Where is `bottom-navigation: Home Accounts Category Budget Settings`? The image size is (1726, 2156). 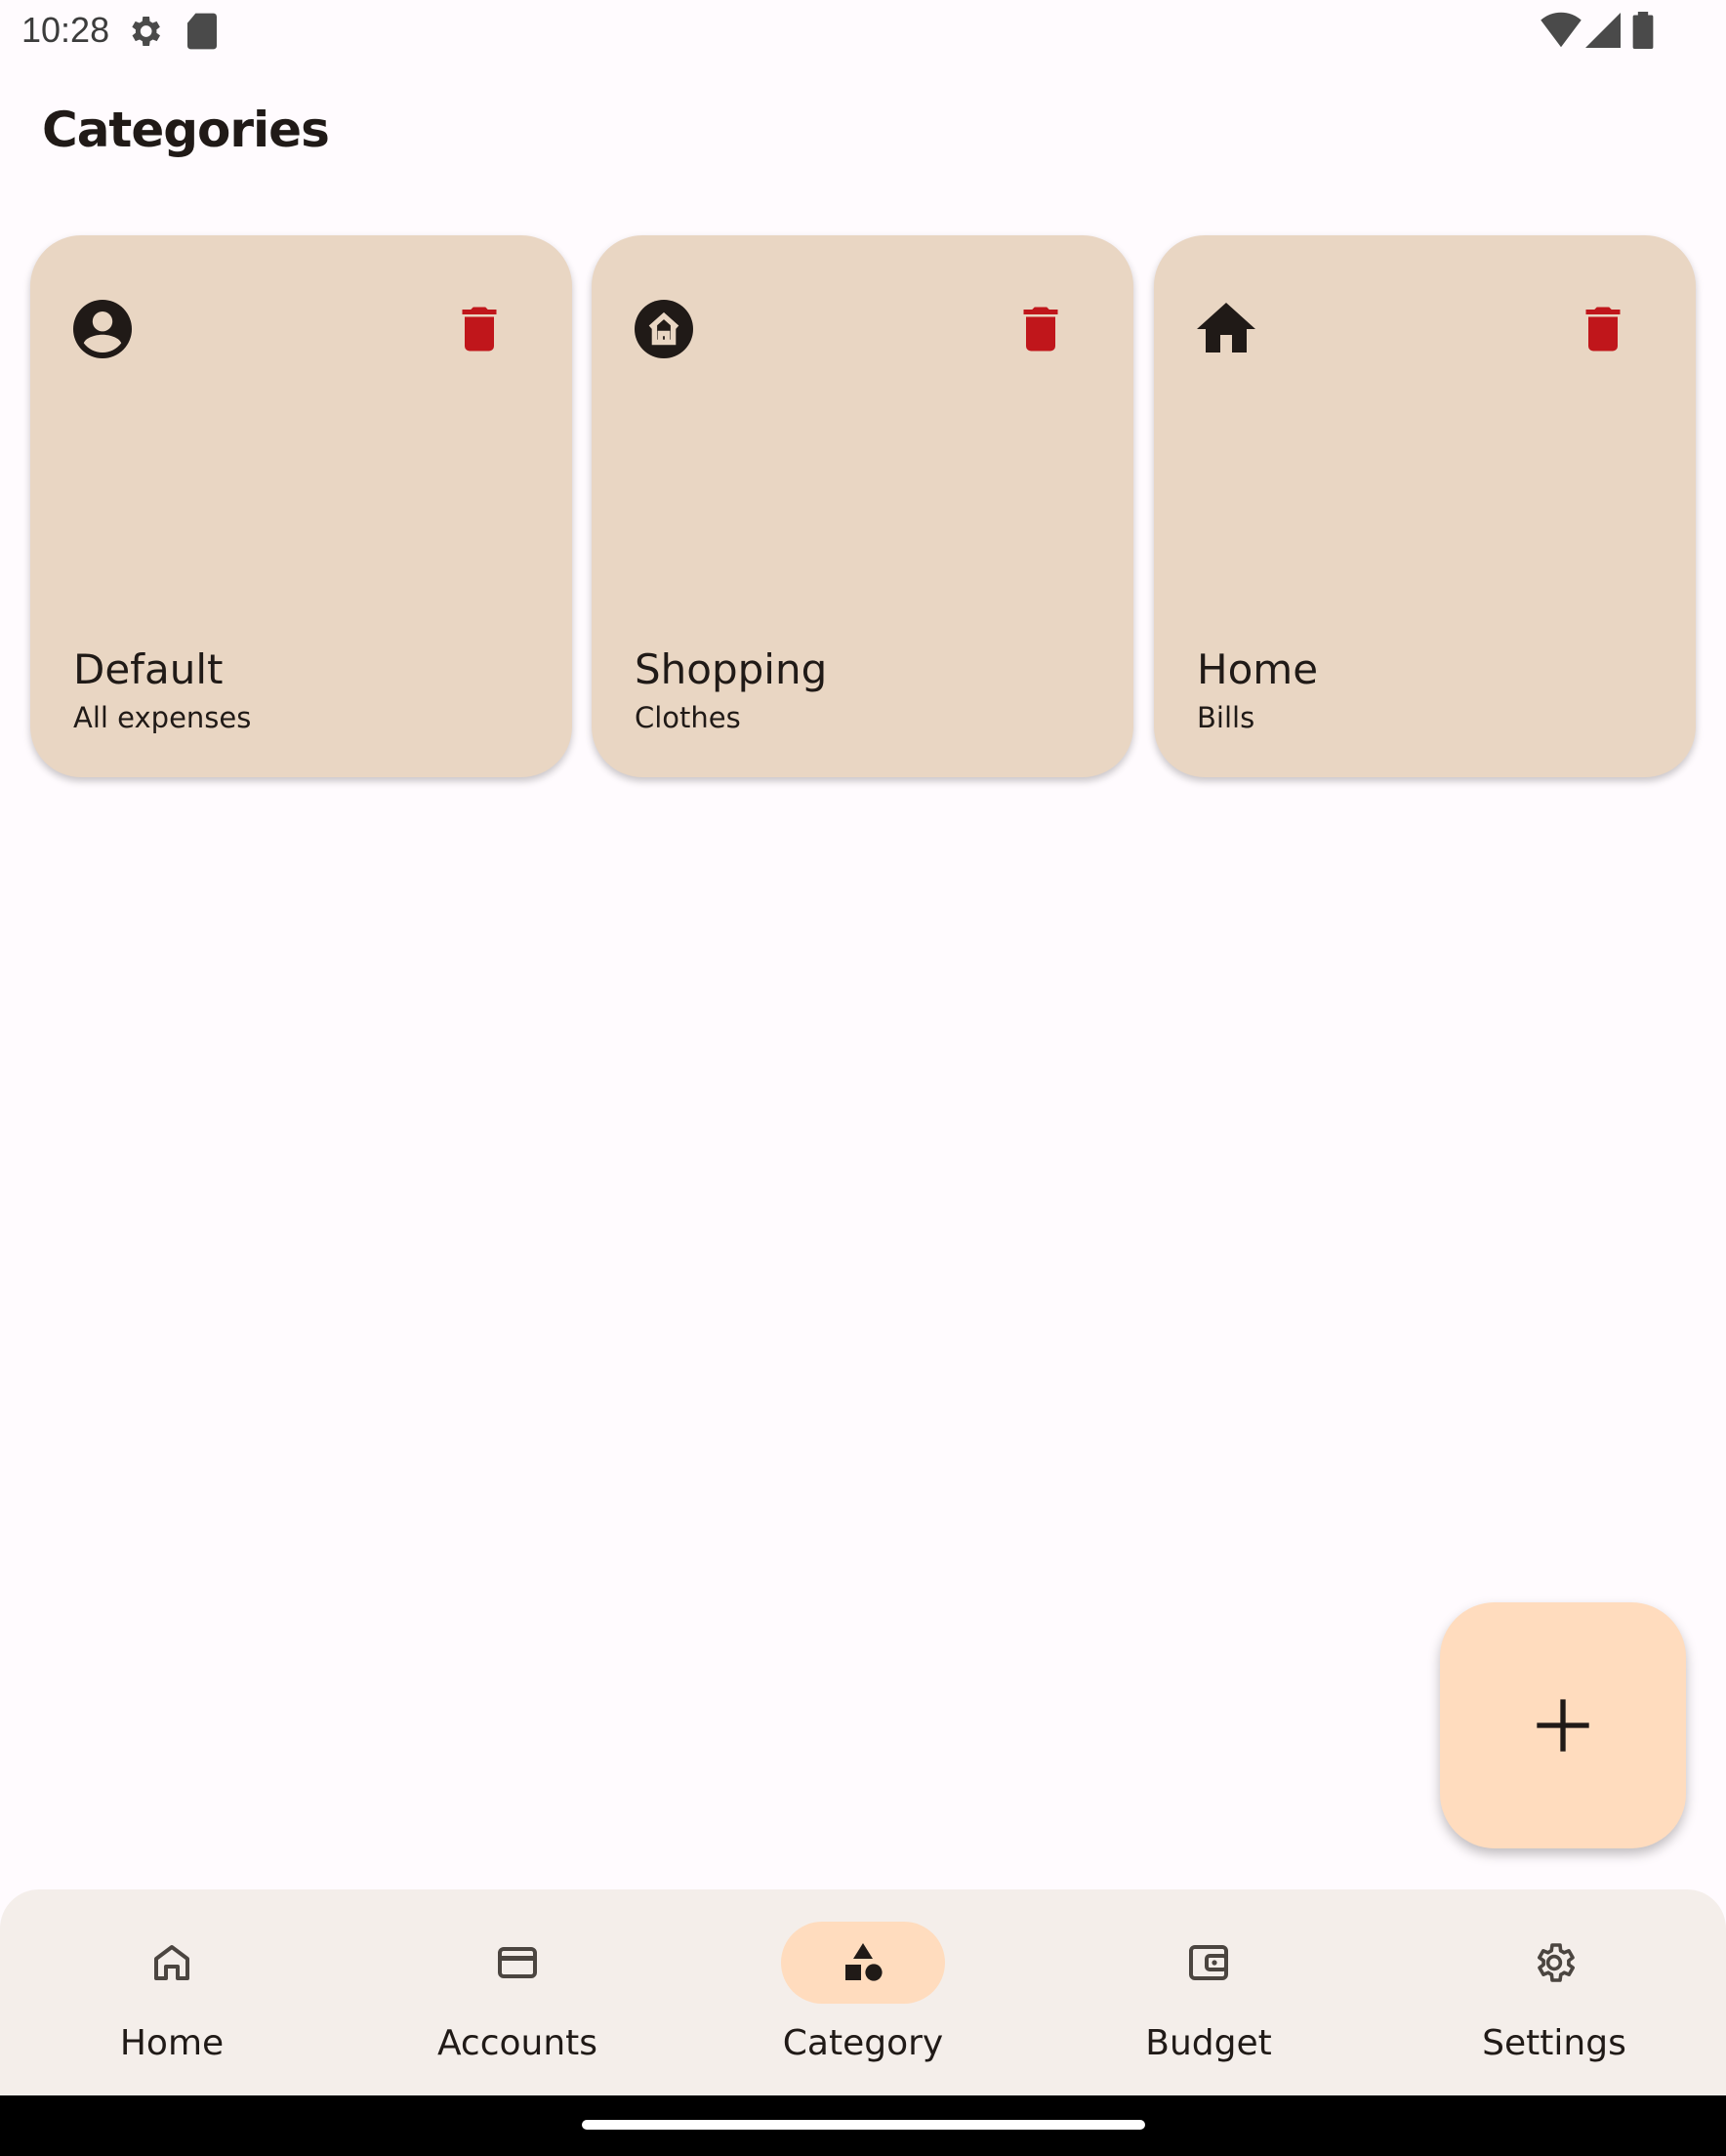
bottom-navigation: Home Accounts Category Budget Settings is located at coordinates (863, 1992).